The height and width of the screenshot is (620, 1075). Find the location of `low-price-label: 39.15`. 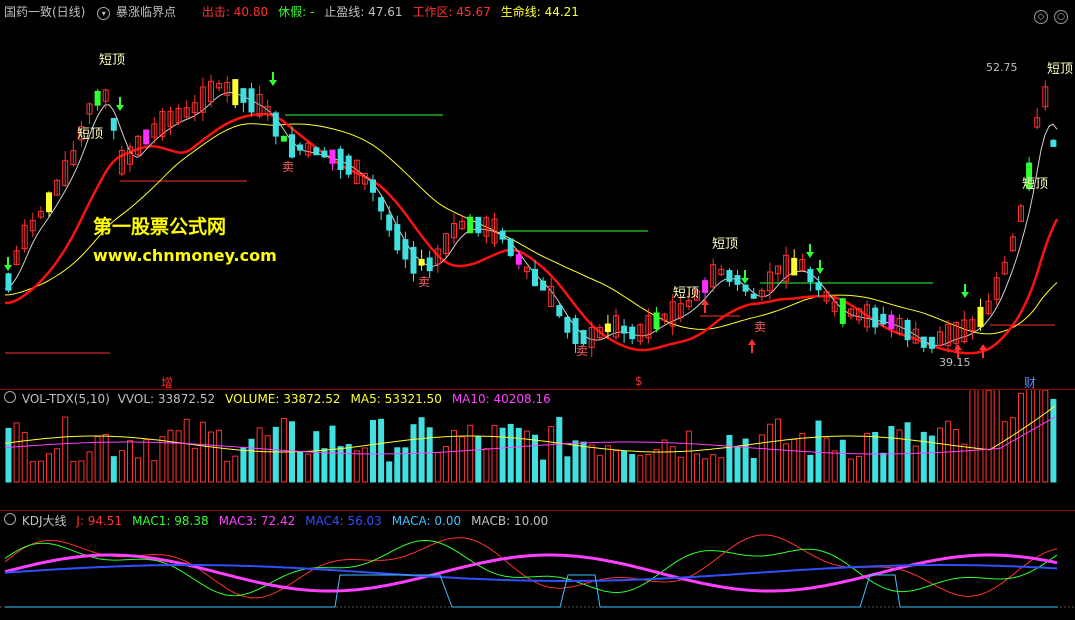

low-price-label: 39.15 is located at coordinates (955, 362).